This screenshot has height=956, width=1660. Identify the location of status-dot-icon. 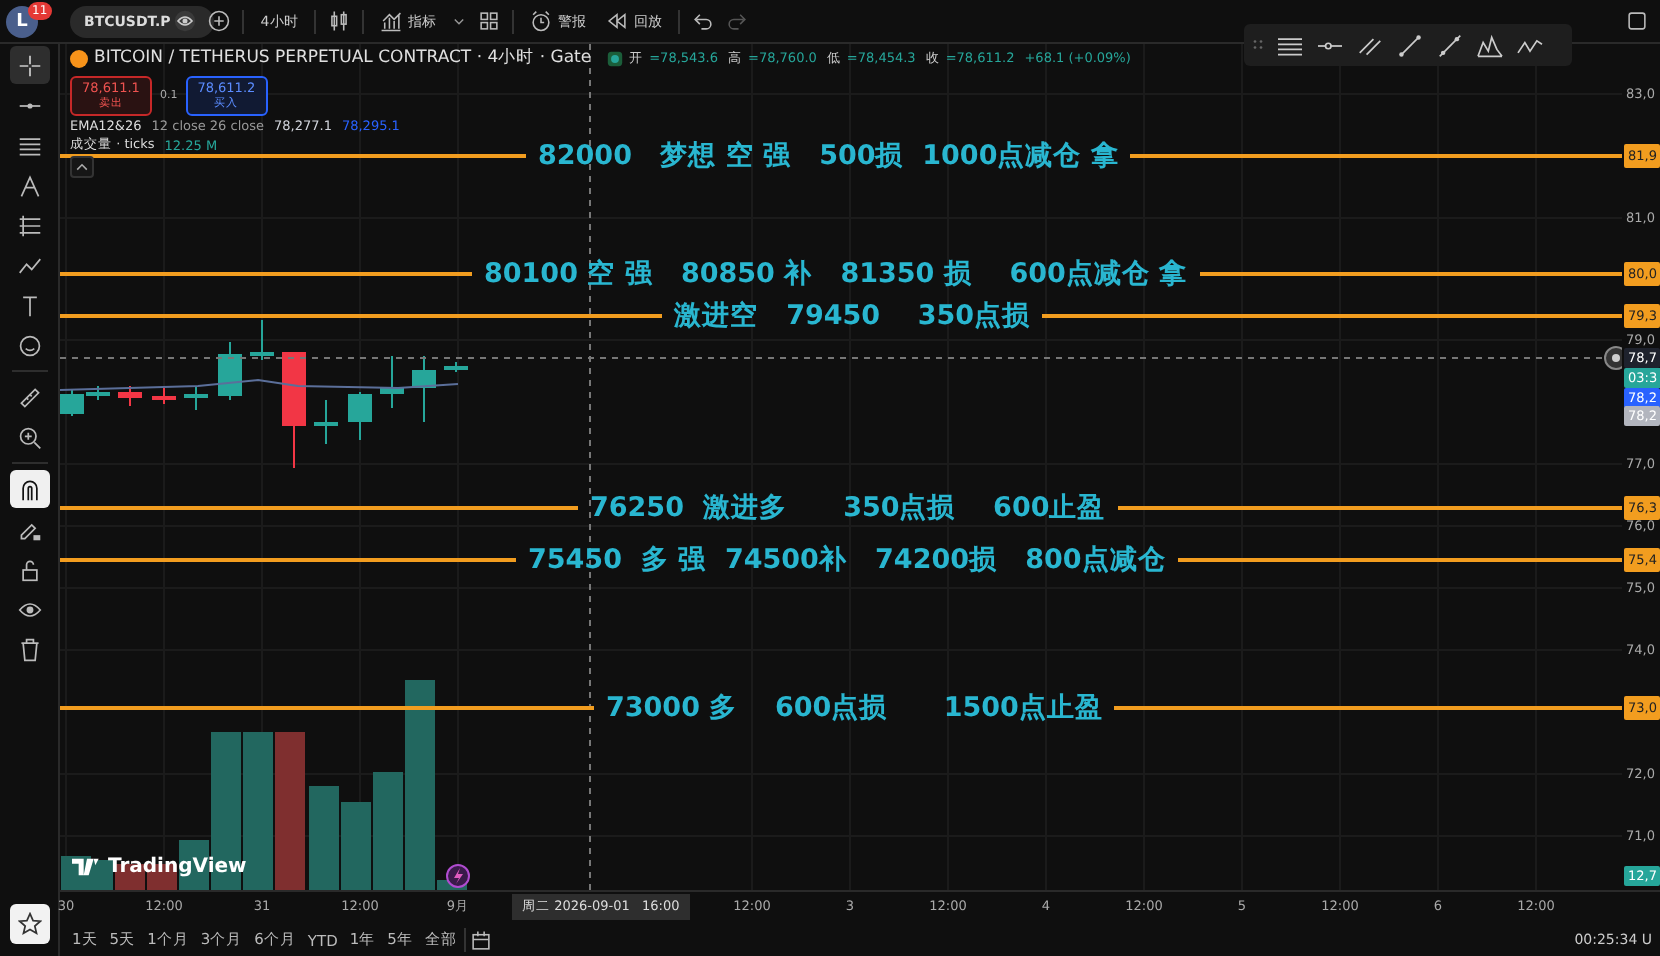
(614, 58).